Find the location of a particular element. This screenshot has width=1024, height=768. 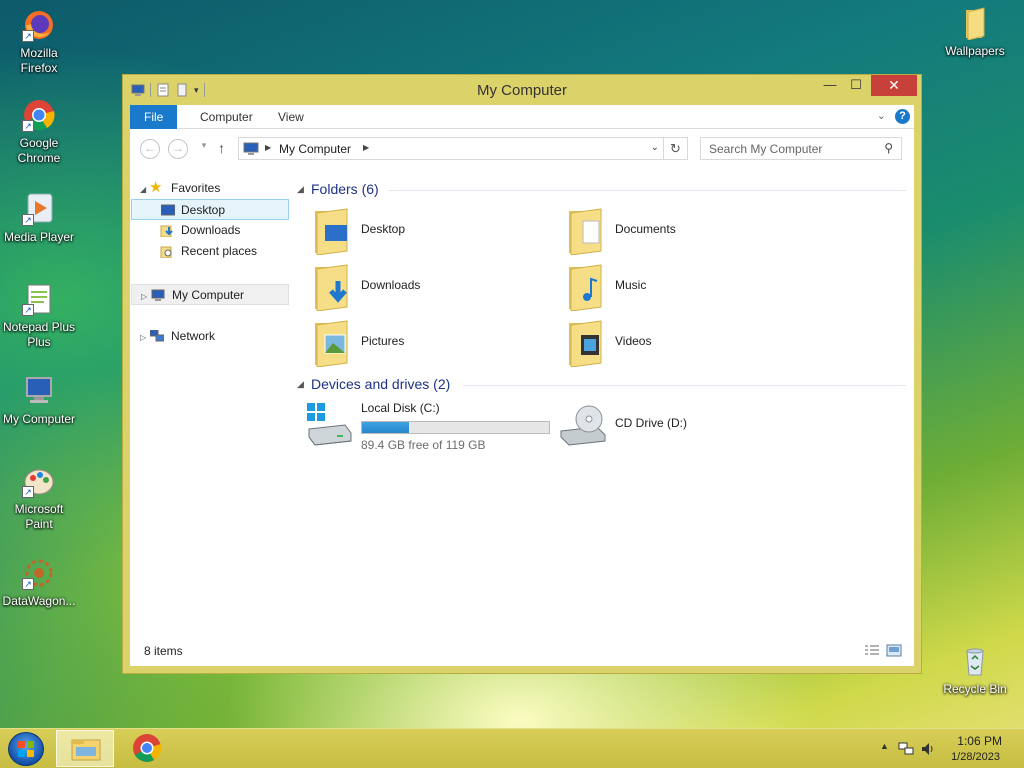

desktop-icon-recycle-bin: Recycle Bin is located at coordinates (975, 670).